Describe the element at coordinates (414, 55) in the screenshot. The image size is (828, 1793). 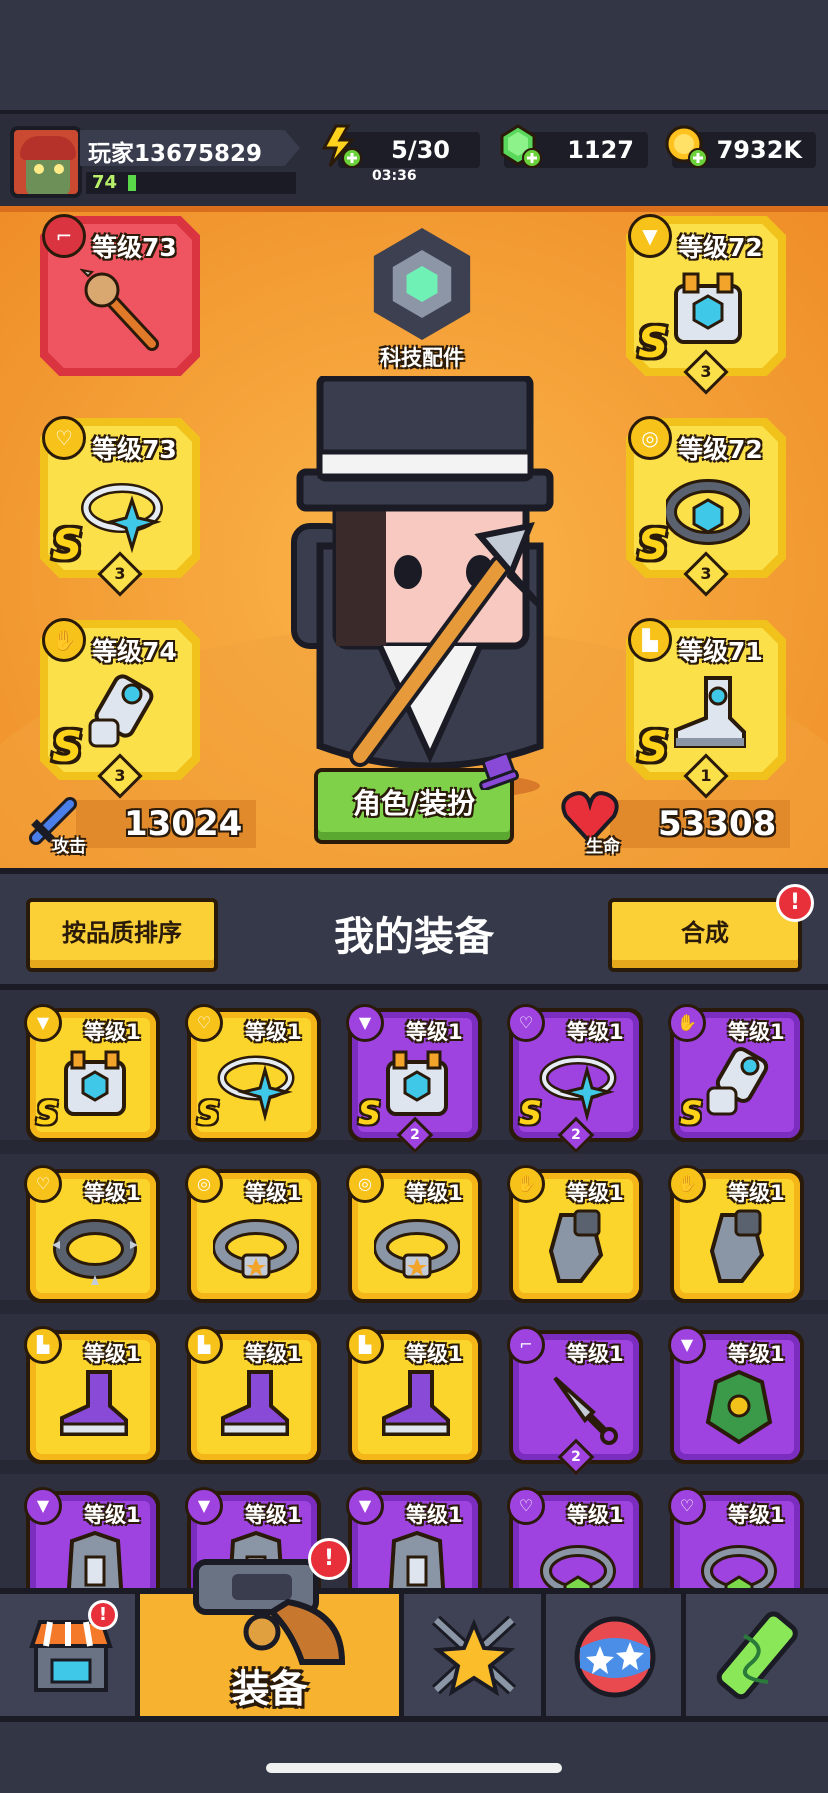
I see `status-bar-area` at that location.